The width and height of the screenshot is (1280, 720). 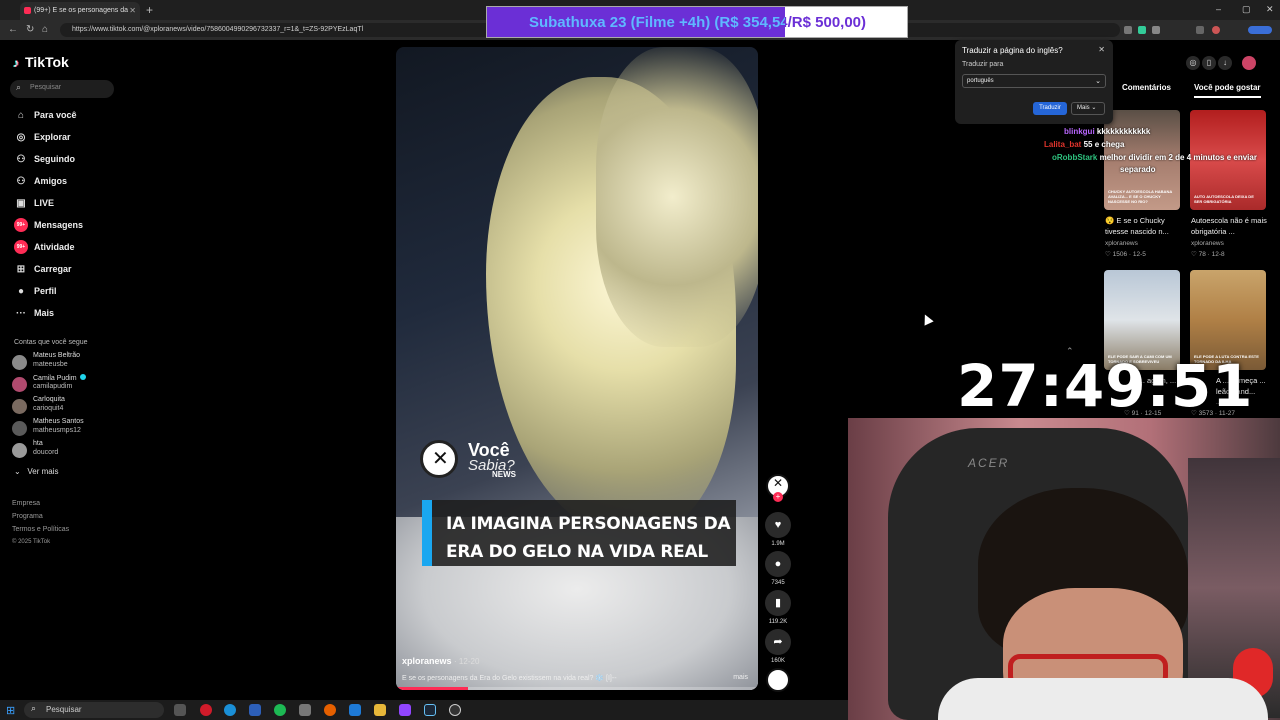 What do you see at coordinates (1225, 63) in the screenshot?
I see `download-icon: ↓` at bounding box center [1225, 63].